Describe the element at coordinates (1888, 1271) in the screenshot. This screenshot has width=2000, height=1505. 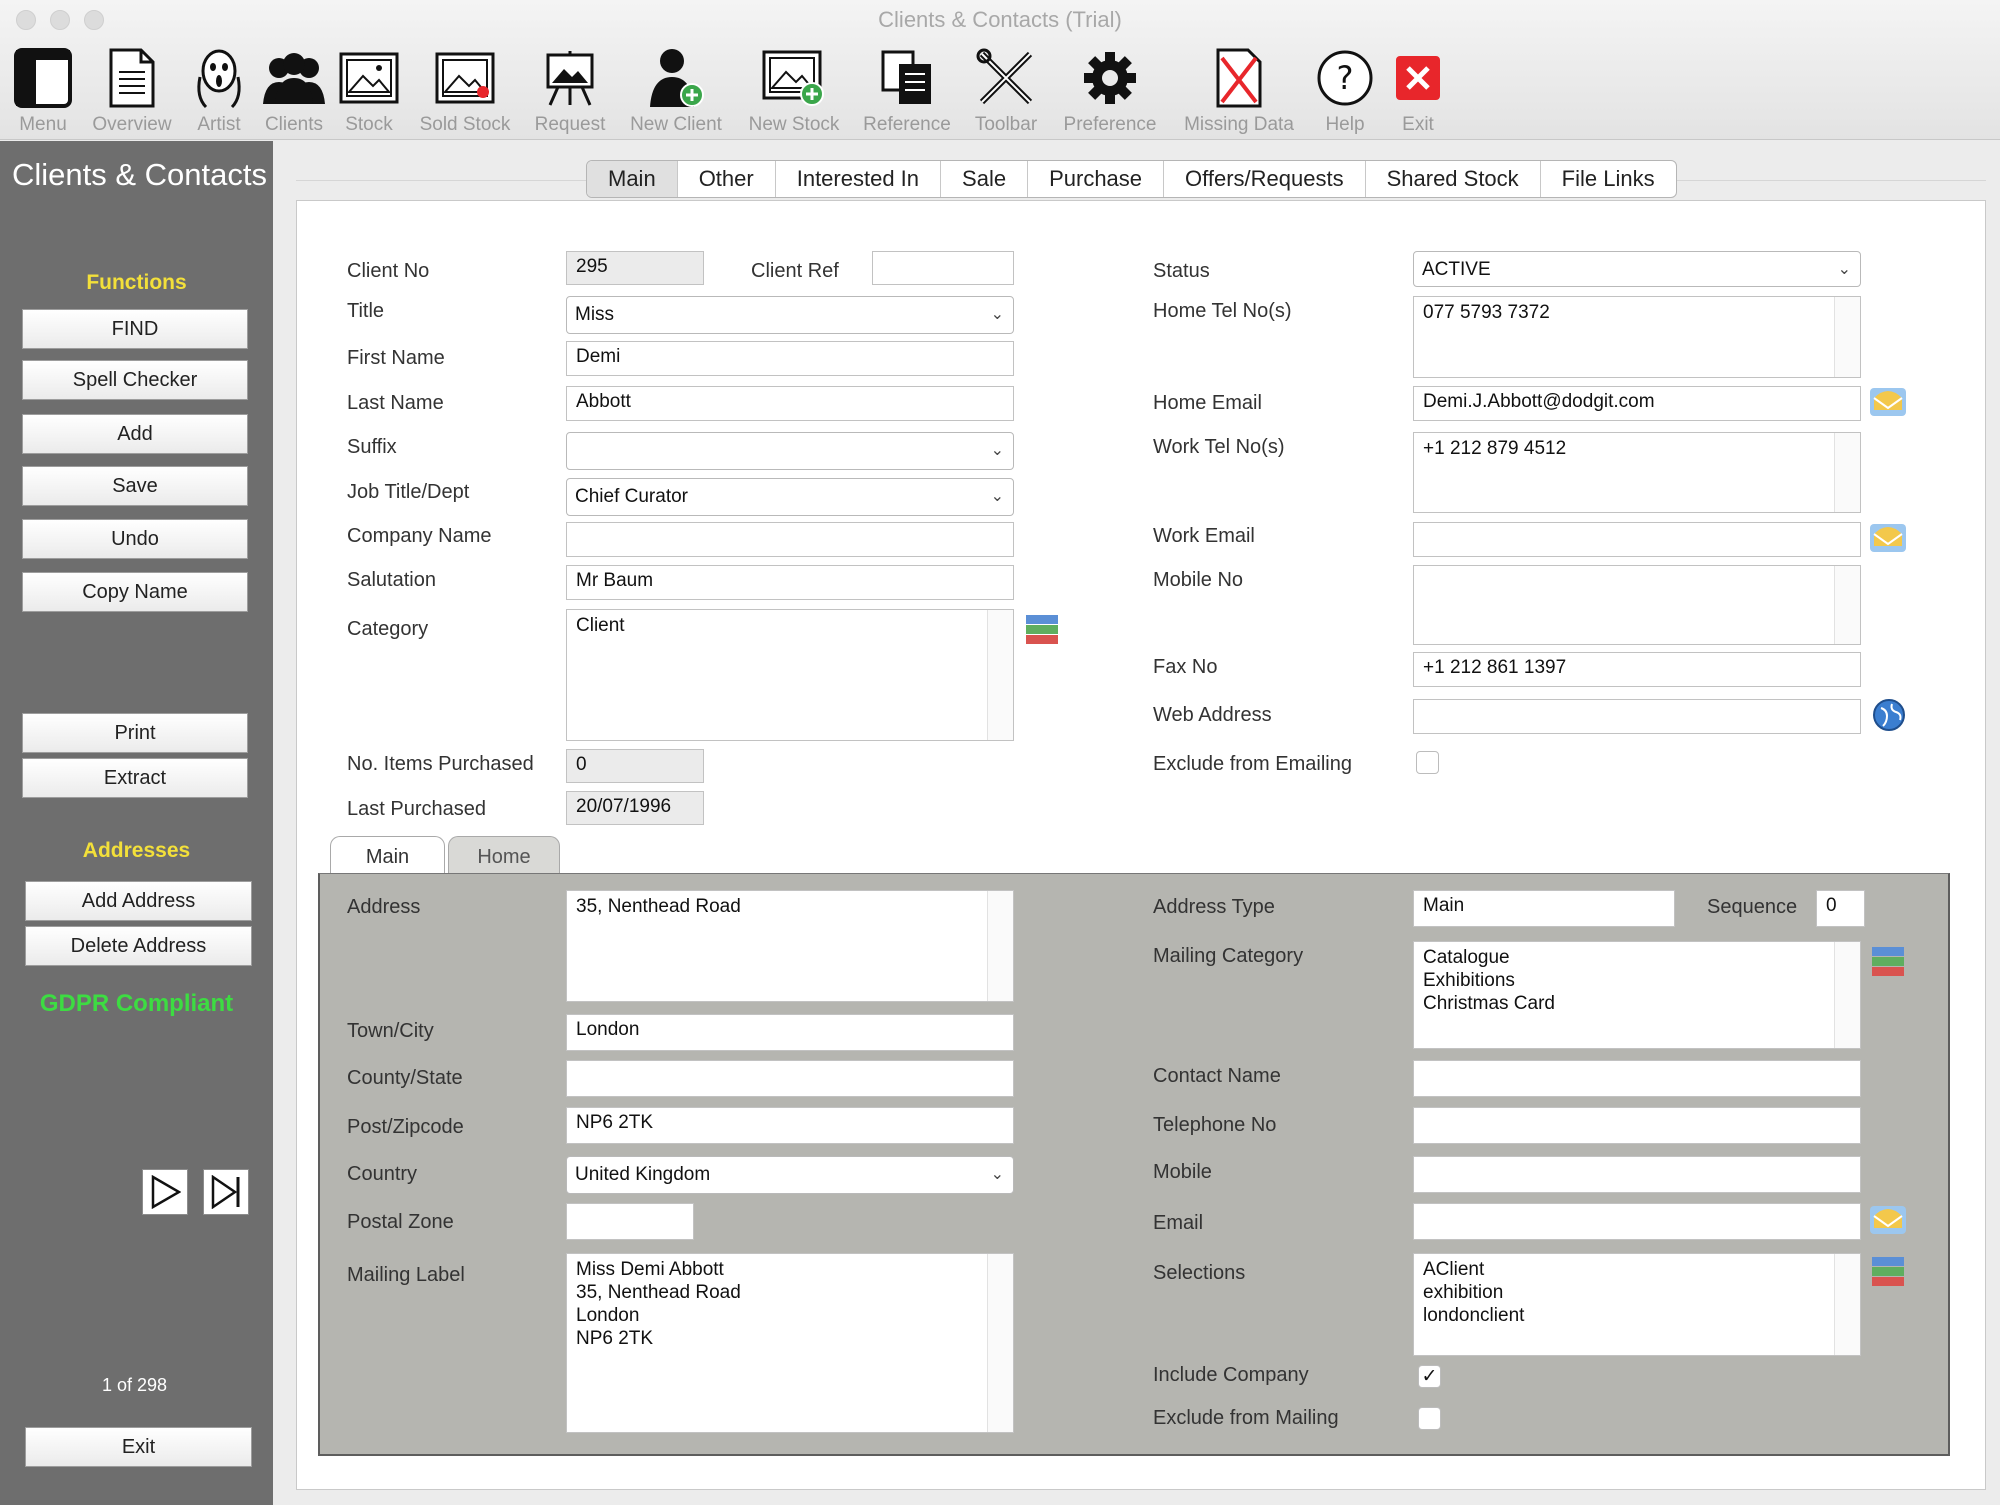
I see `selections-list-icon` at that location.